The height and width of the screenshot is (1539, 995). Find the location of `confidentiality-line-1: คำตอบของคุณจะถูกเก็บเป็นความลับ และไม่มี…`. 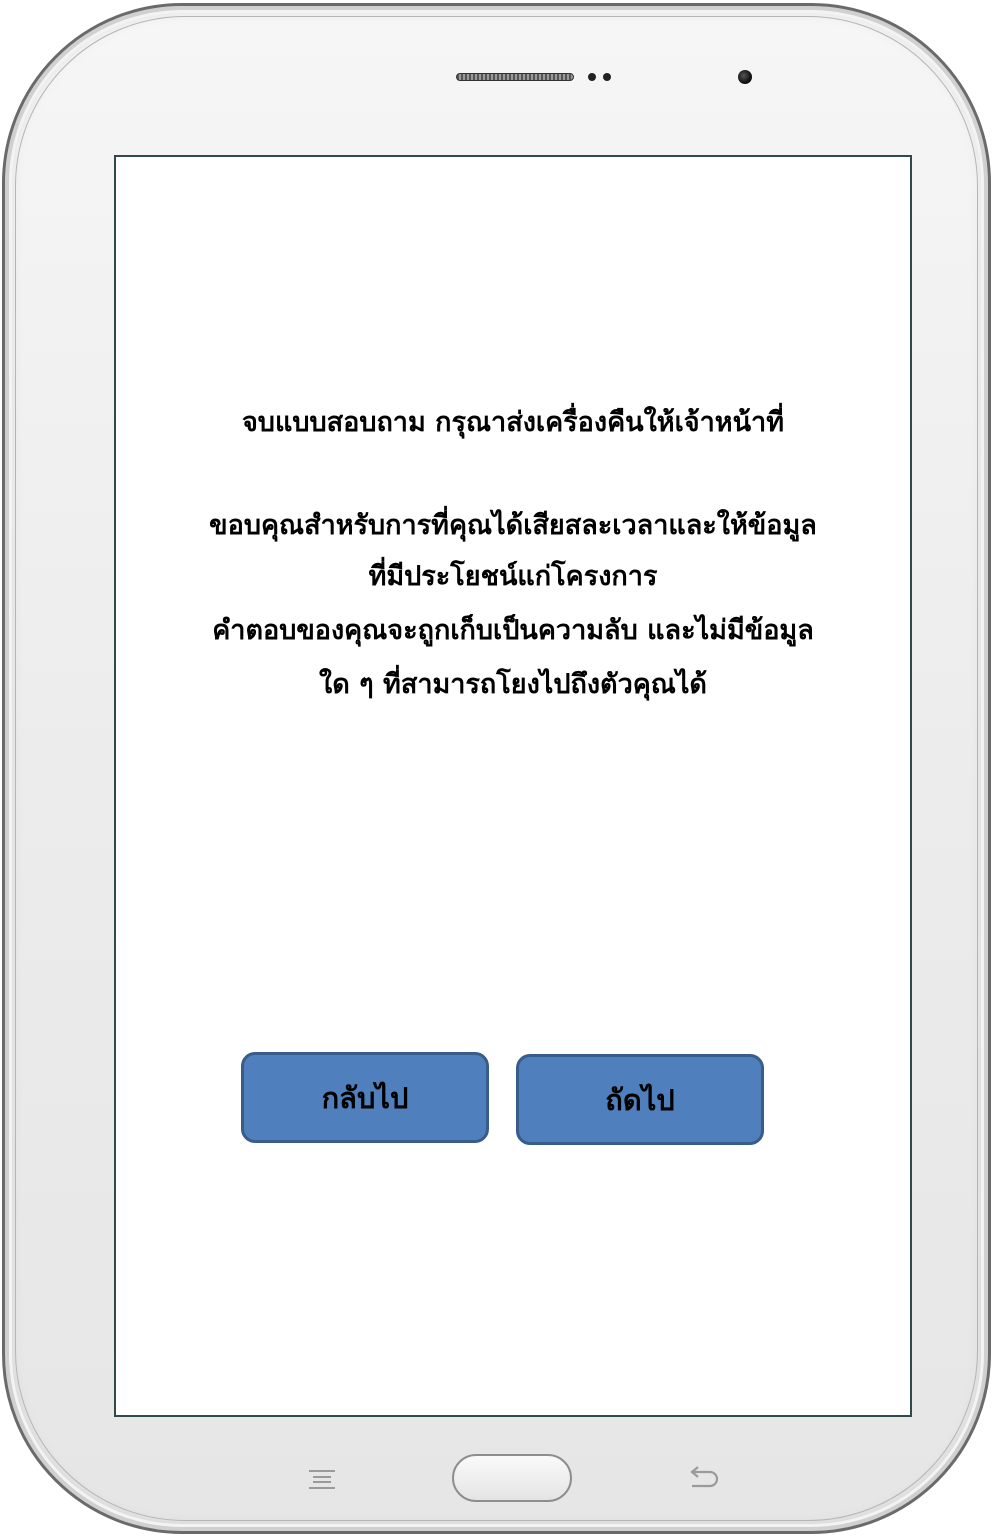

confidentiality-line-1: คำตอบของคุณจะถูกเก็บเป็นความลับ และไม่มี… is located at coordinates (513, 630).